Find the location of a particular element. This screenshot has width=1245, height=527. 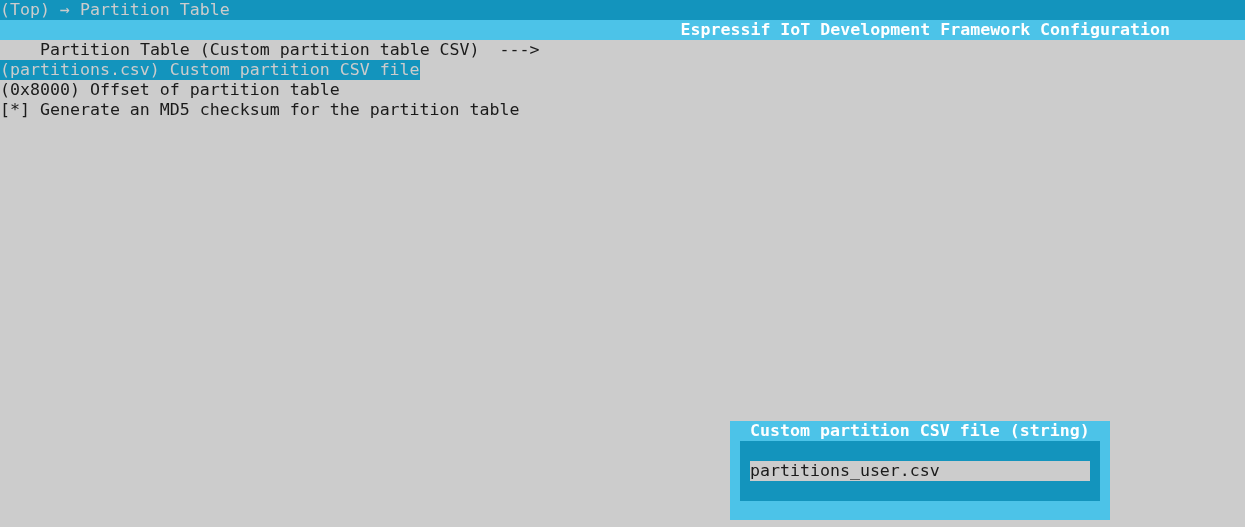

menu-item: Partition Table (Custom partition table CSV) ---> is located at coordinates (290, 50).